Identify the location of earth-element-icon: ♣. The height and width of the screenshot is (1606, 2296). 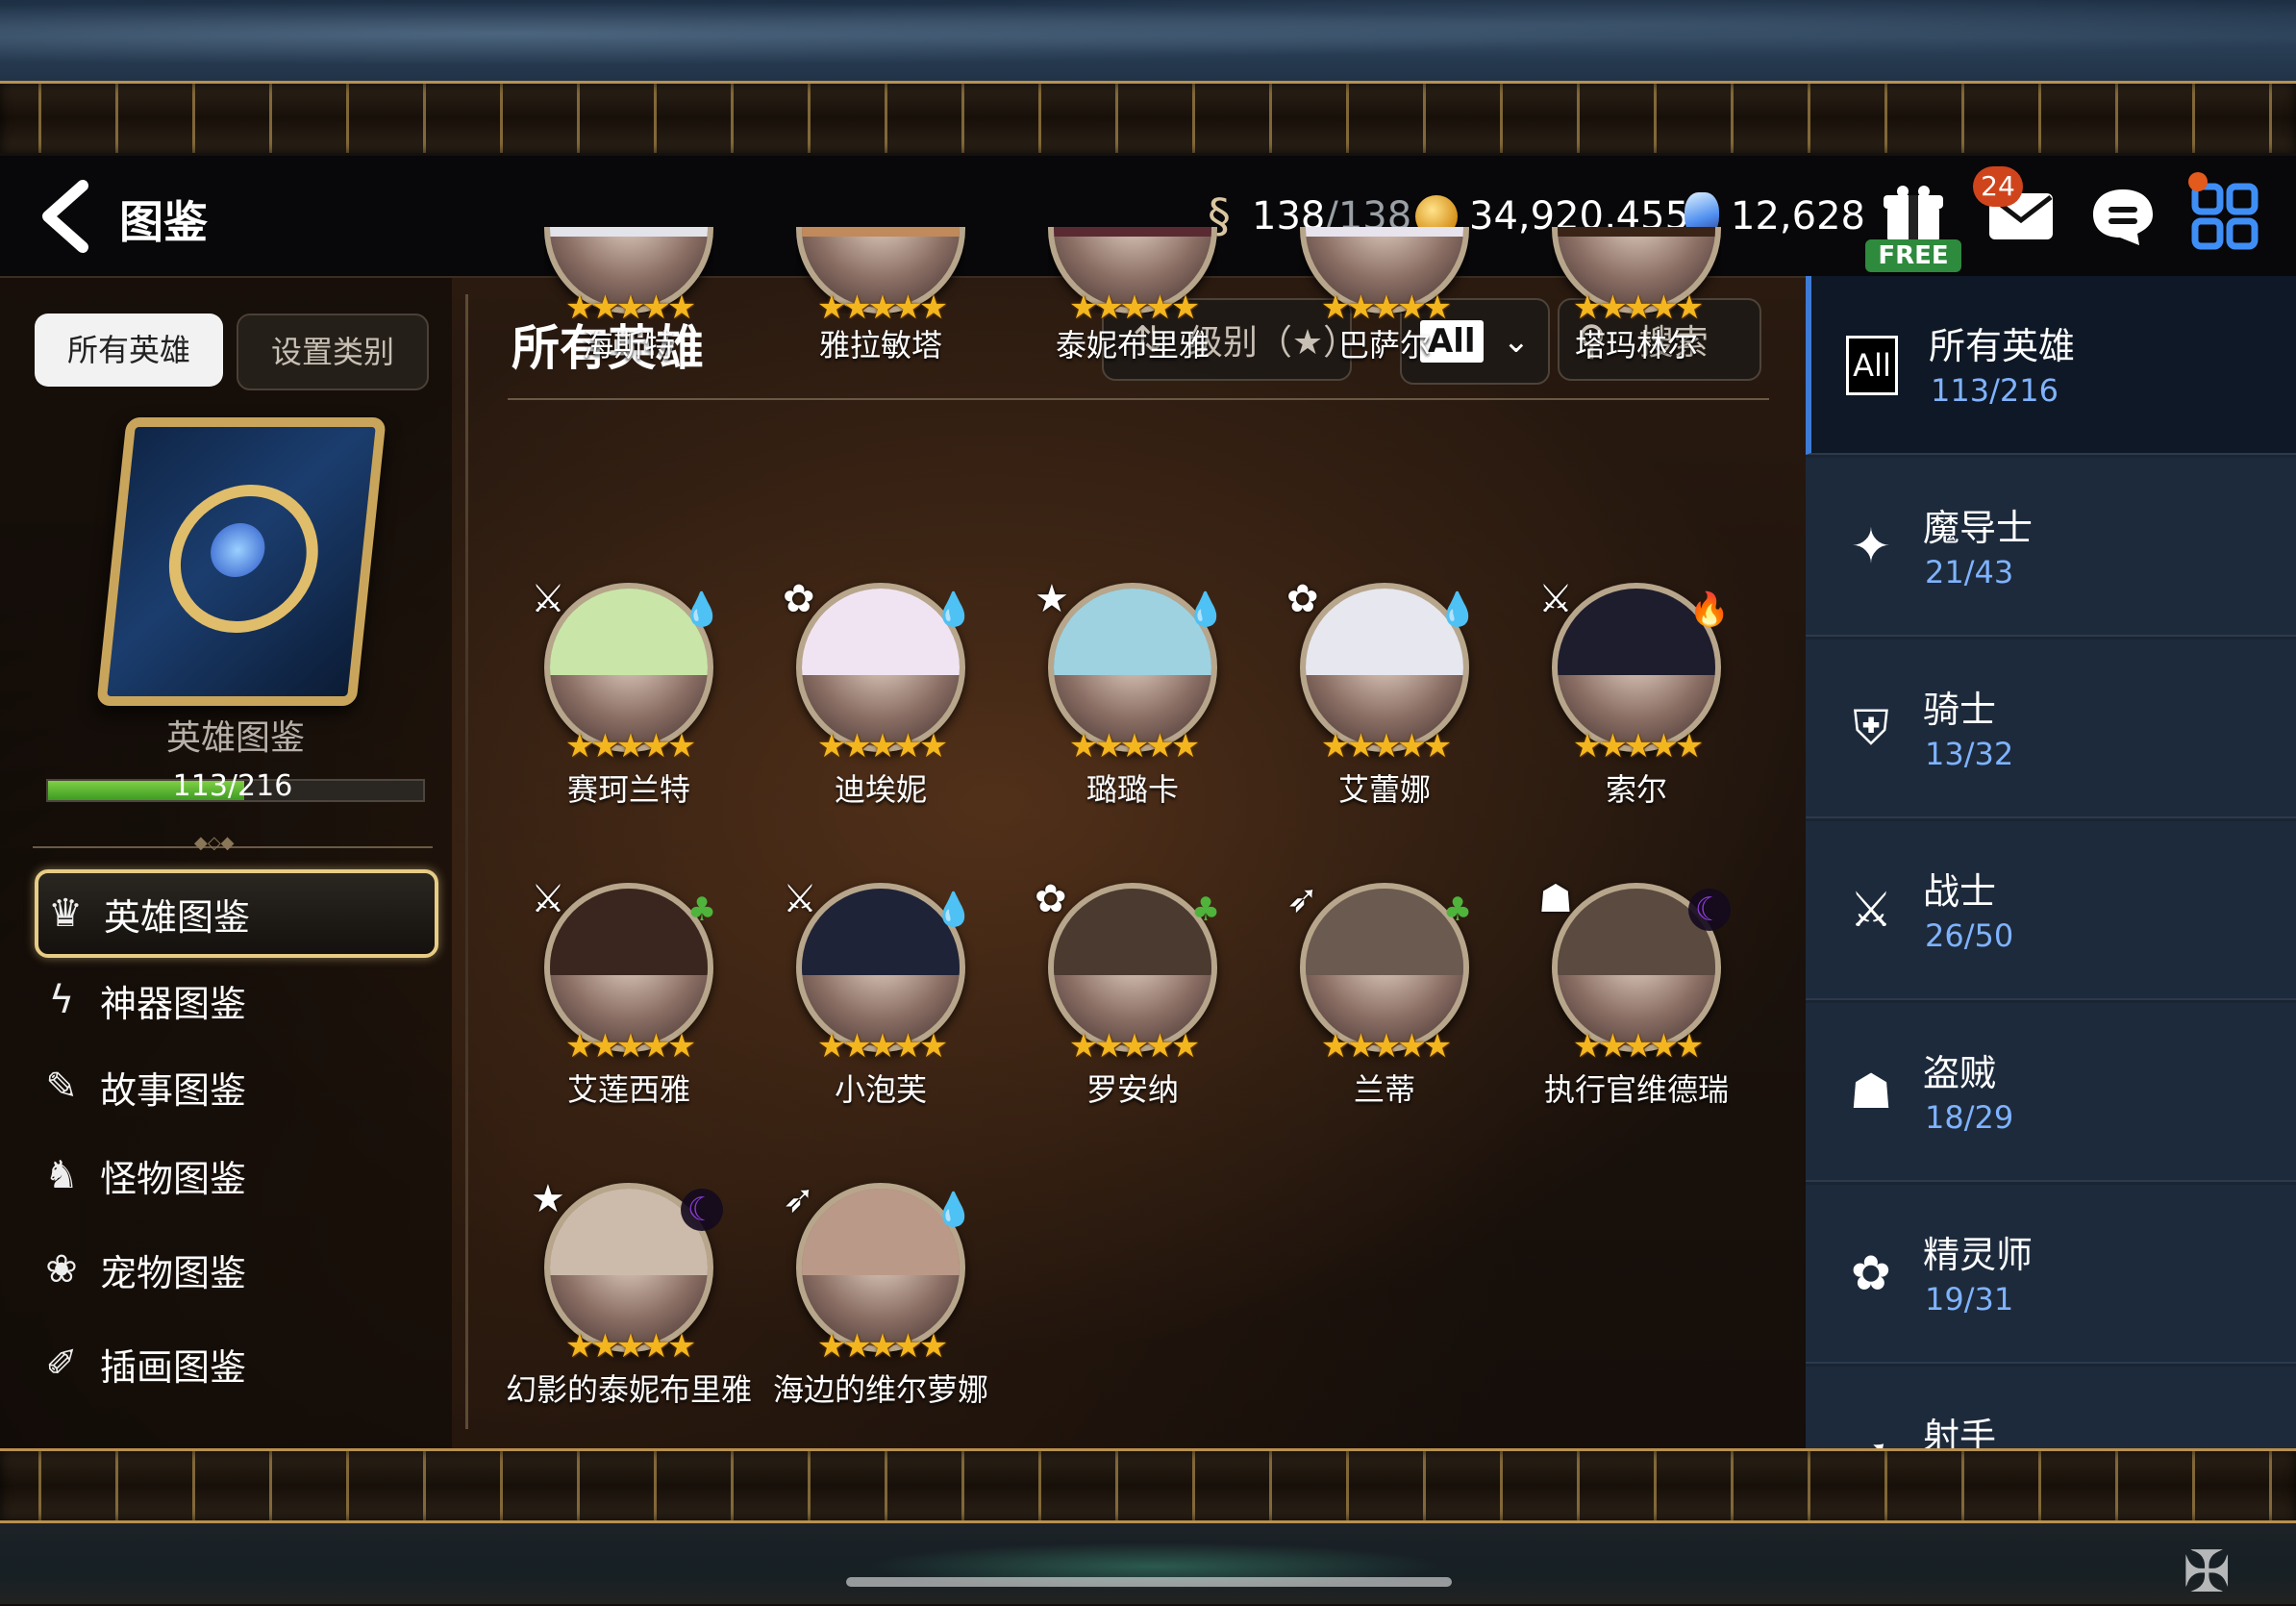
(701, 910).